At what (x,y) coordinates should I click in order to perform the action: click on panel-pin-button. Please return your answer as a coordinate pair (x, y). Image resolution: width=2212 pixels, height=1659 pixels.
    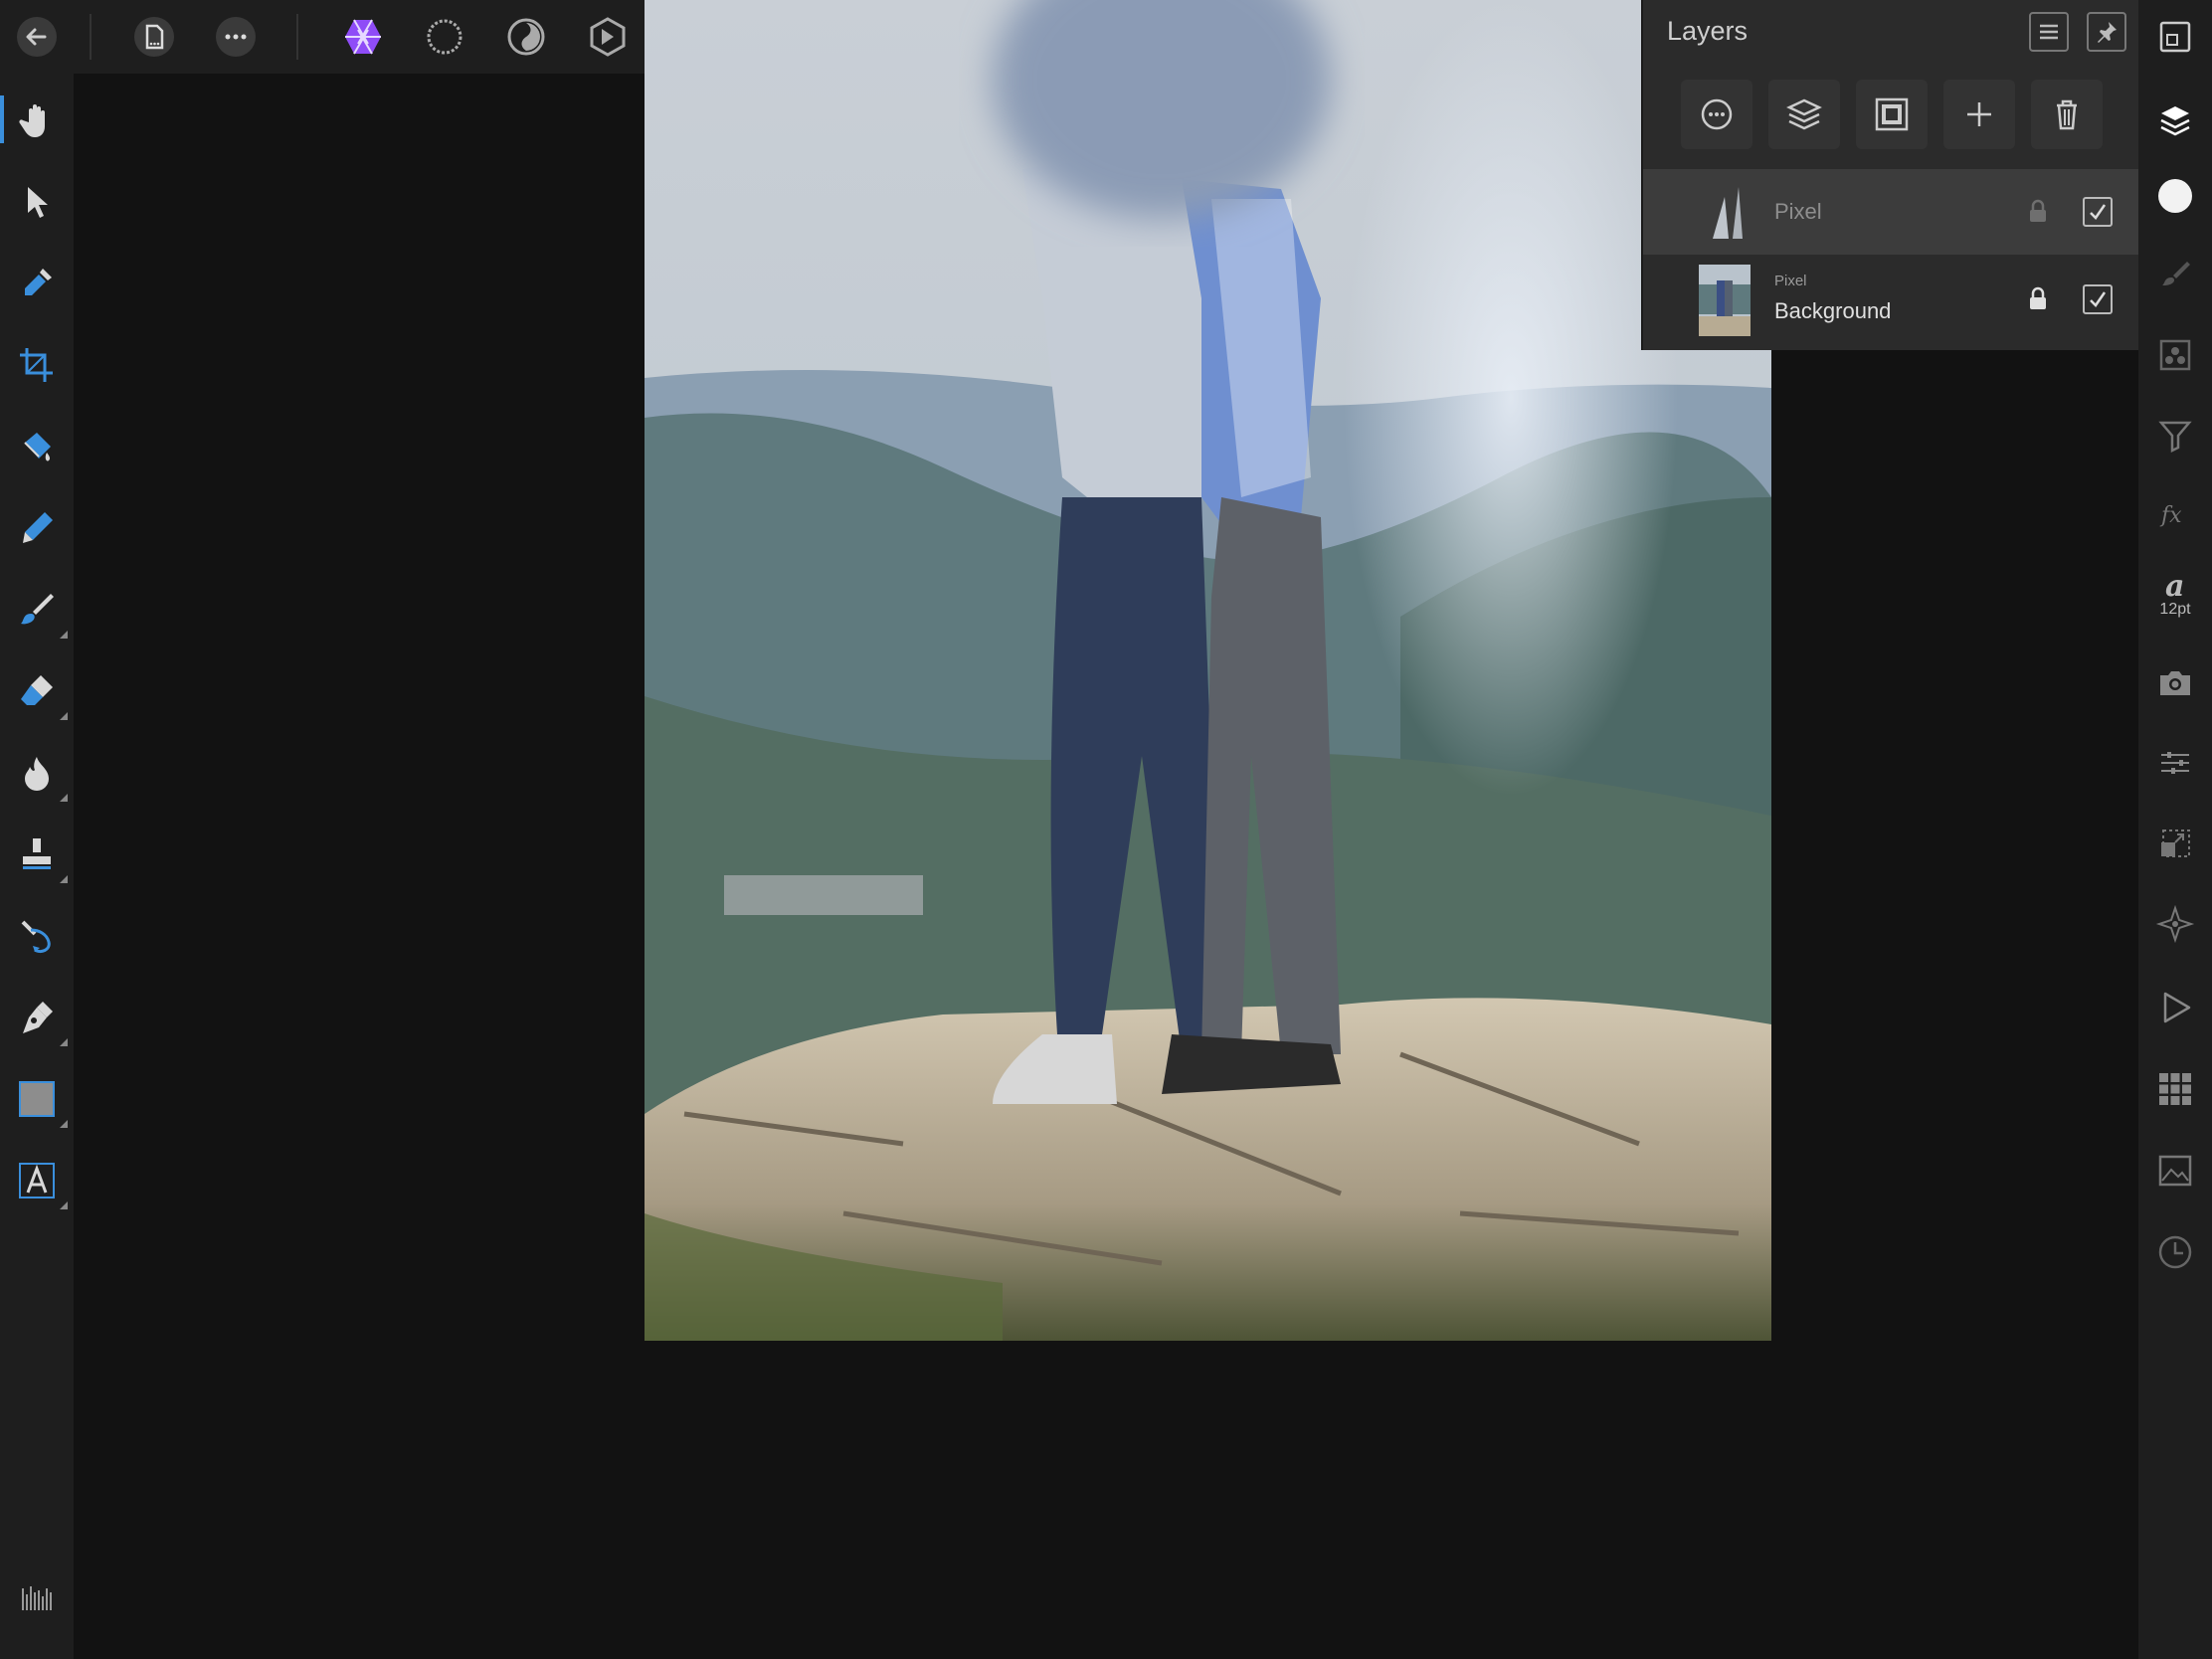
    Looking at the image, I should click on (2106, 32).